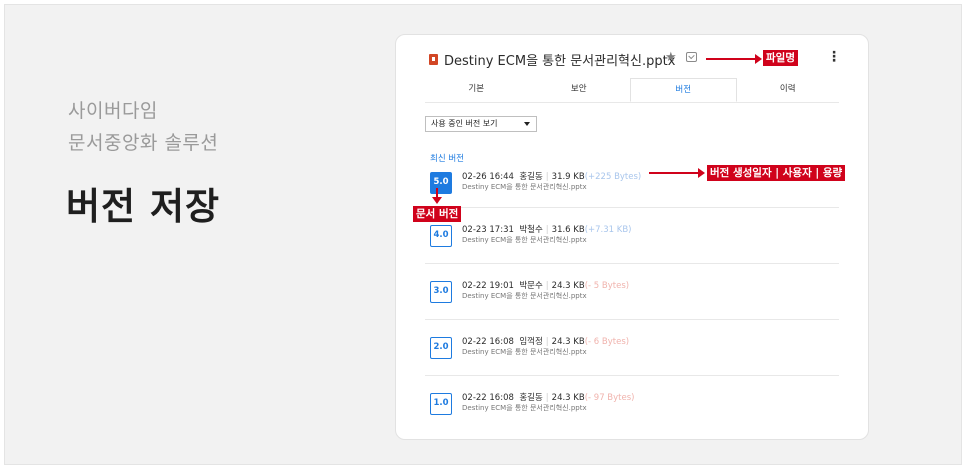 The height and width of the screenshot is (469, 966). Describe the element at coordinates (677, 173) in the screenshot. I see `version-meta-arrow` at that location.